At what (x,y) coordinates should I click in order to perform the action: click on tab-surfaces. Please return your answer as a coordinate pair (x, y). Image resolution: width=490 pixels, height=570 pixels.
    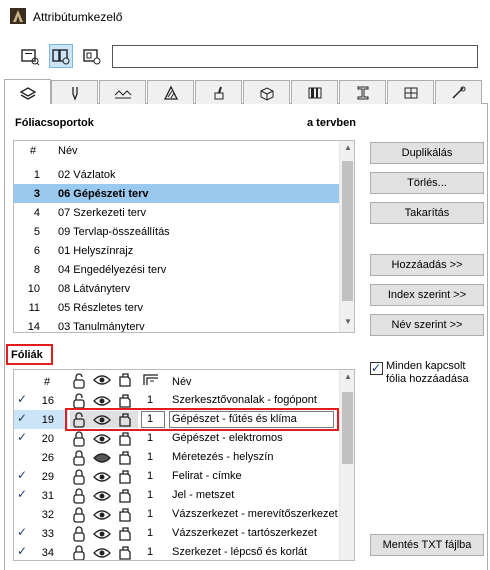
    Looking at the image, I should click on (218, 92).